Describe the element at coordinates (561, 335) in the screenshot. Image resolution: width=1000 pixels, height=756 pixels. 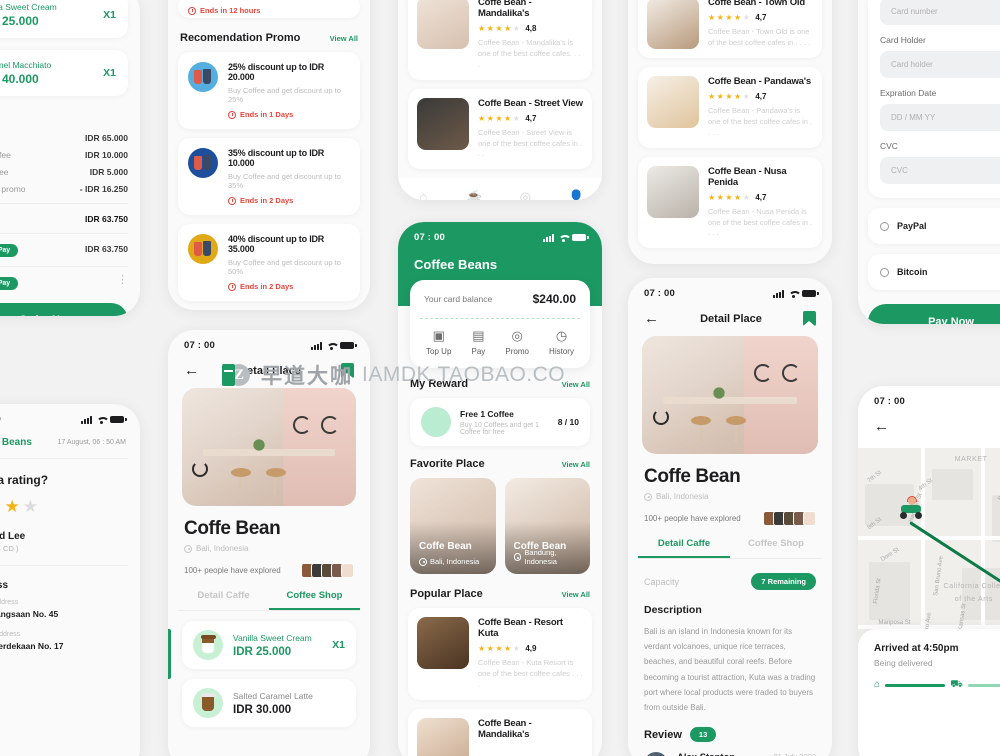
I see `history-clock-icon: ◷` at that location.